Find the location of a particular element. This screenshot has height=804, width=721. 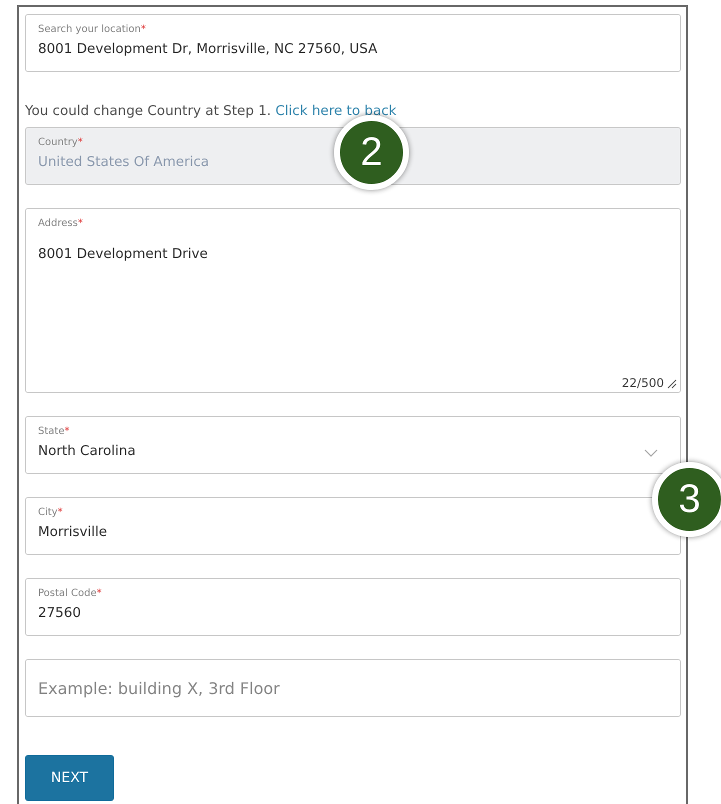

floor-input-field: Example: building X, 3rd Floor is located at coordinates (353, 688).